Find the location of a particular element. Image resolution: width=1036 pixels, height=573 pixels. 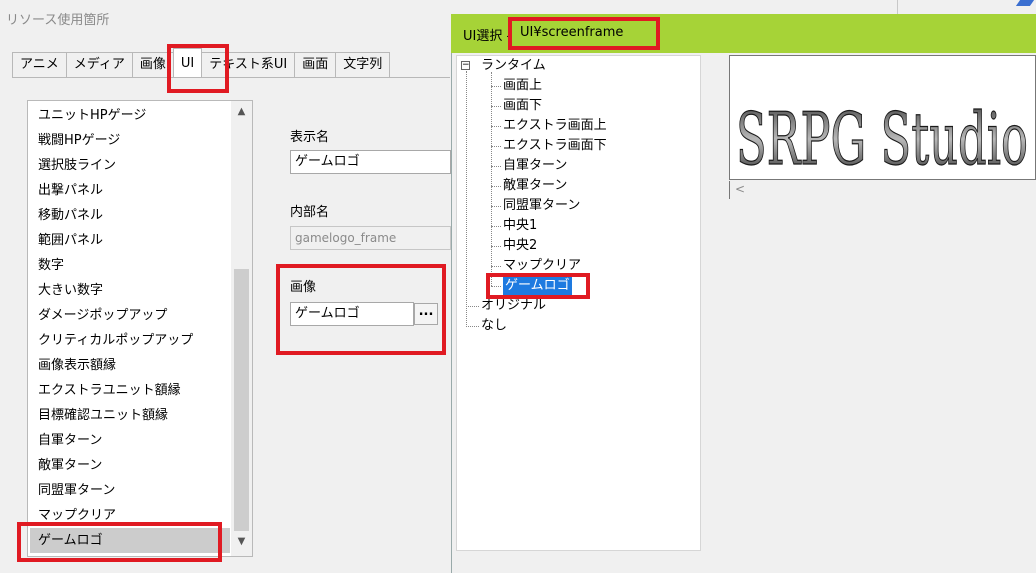

tab-screen: 画面 is located at coordinates (315, 65).